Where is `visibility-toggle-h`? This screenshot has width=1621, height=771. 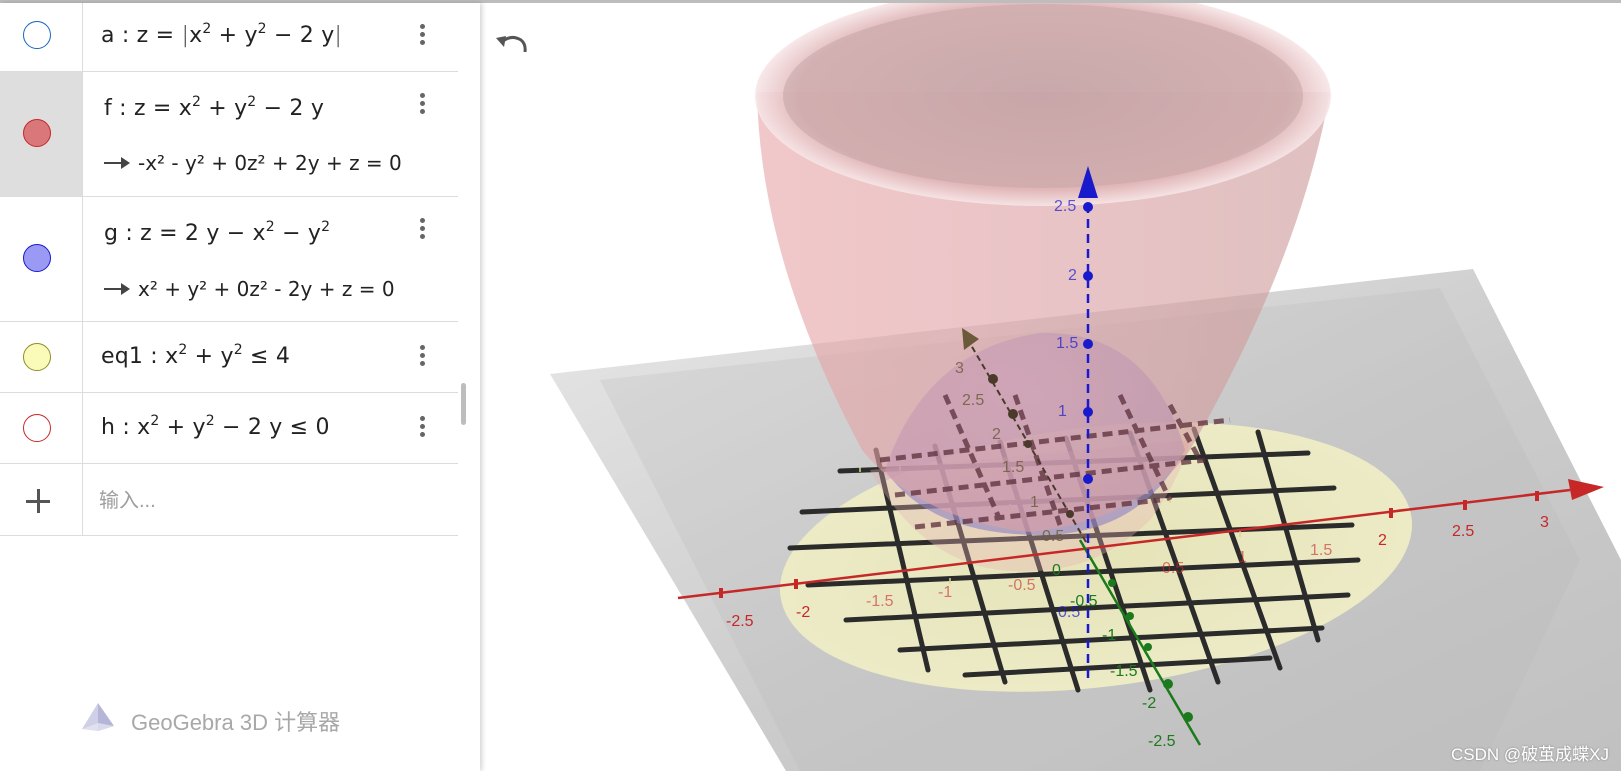 visibility-toggle-h is located at coordinates (37, 428).